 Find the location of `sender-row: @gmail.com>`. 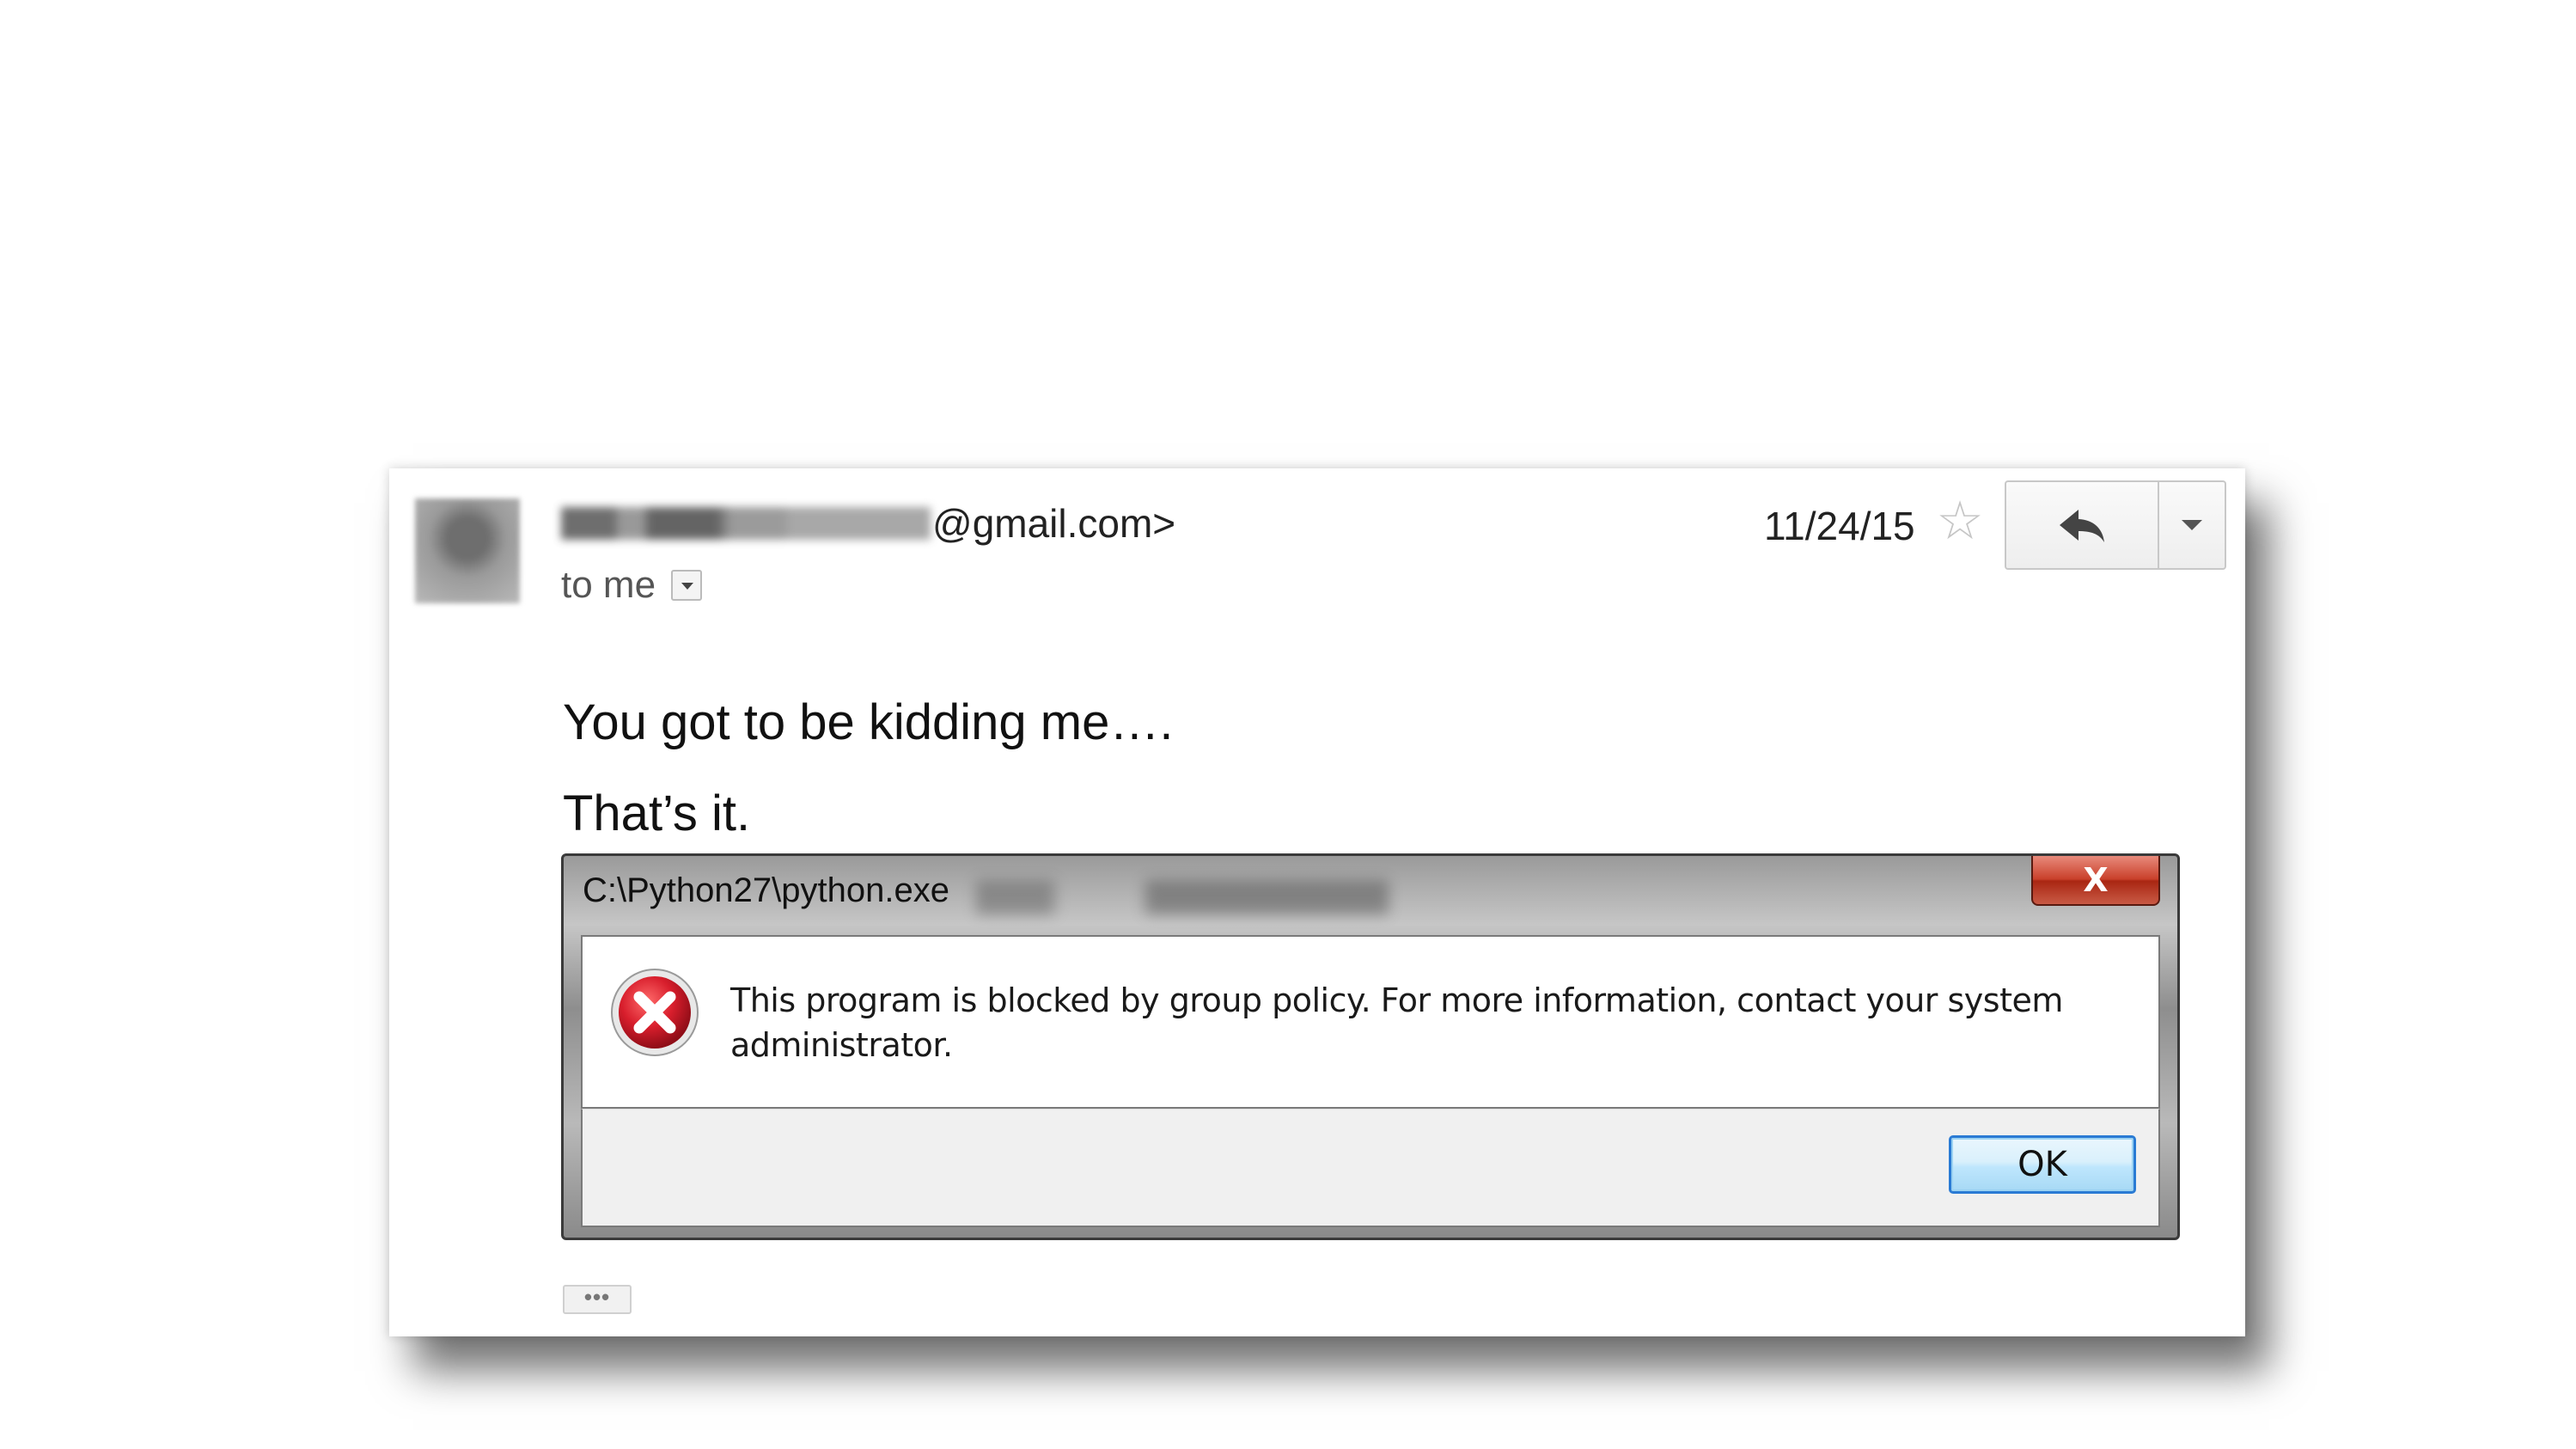

sender-row: @gmail.com> is located at coordinates (868, 523).